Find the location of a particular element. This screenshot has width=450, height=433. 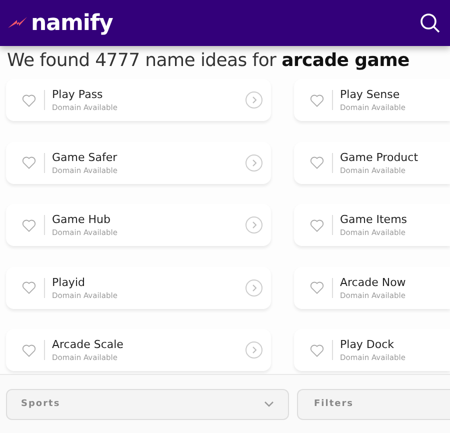

name-title: Arcade Scale is located at coordinates (88, 344).